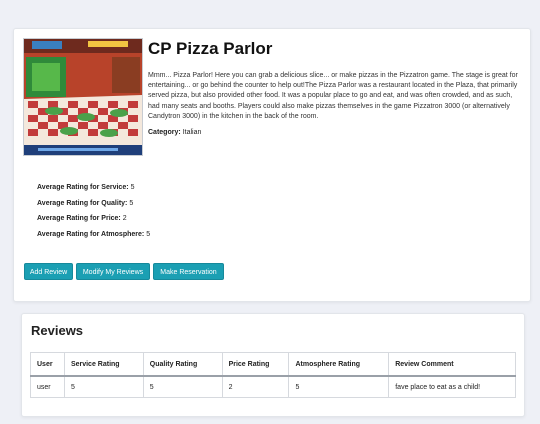 The width and height of the screenshot is (540, 424). Describe the element at coordinates (182, 386) in the screenshot. I see `review-quality-rating: 5` at that location.